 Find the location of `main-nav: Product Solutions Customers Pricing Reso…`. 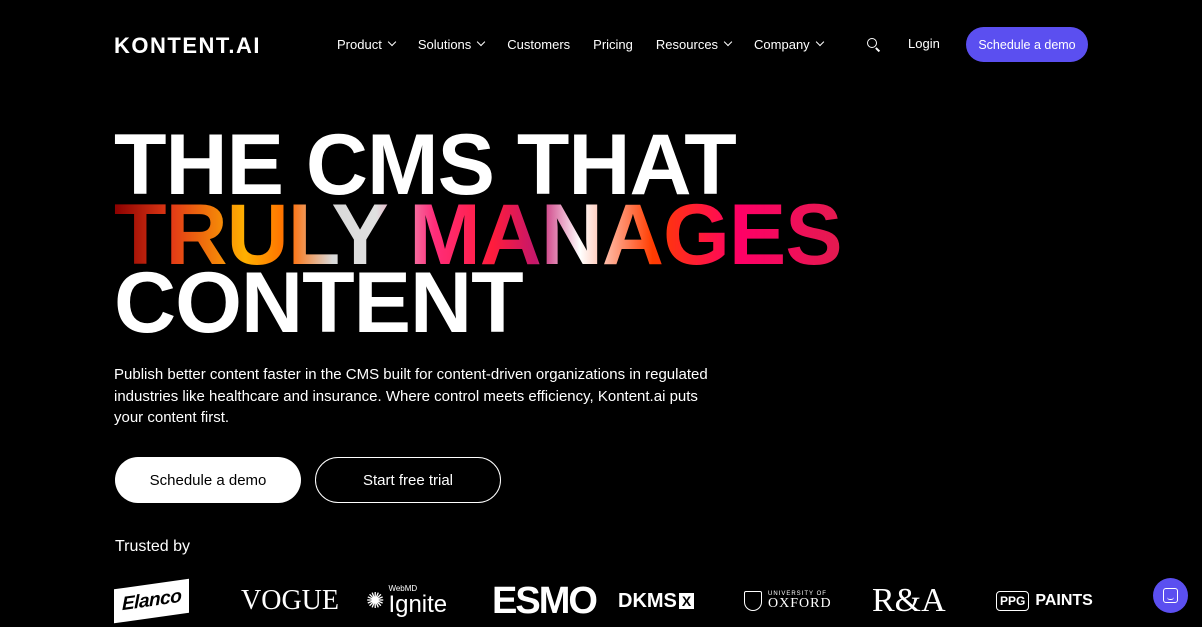

main-nav: Product Solutions Customers Pricing Reso… is located at coordinates (580, 44).